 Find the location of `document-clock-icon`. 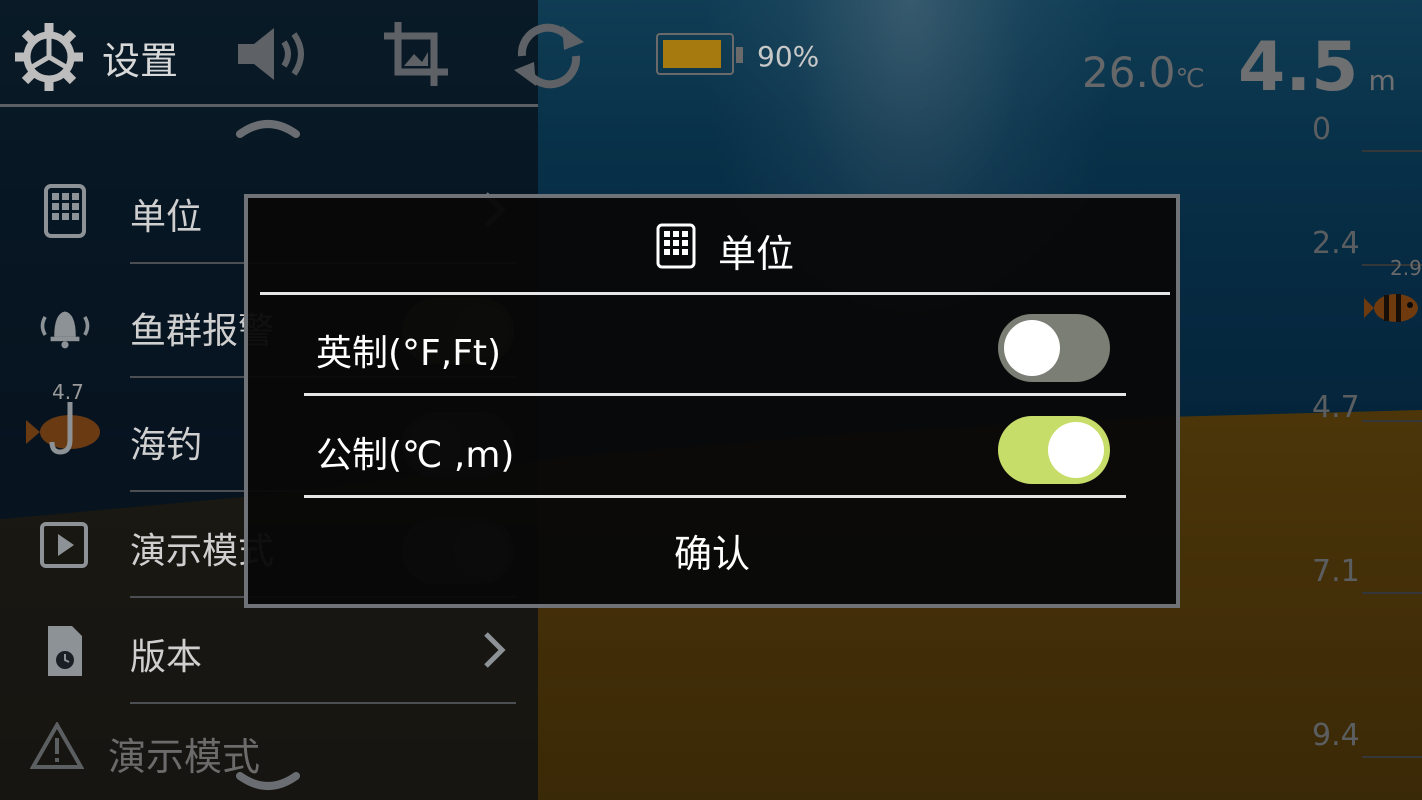

document-clock-icon is located at coordinates (65, 651).